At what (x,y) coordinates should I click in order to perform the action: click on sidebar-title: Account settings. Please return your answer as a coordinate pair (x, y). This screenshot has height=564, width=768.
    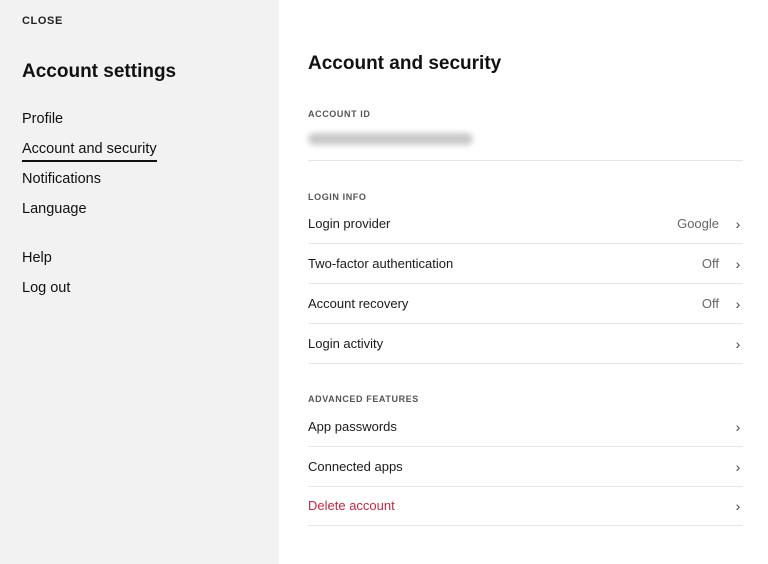
    Looking at the image, I should click on (99, 71).